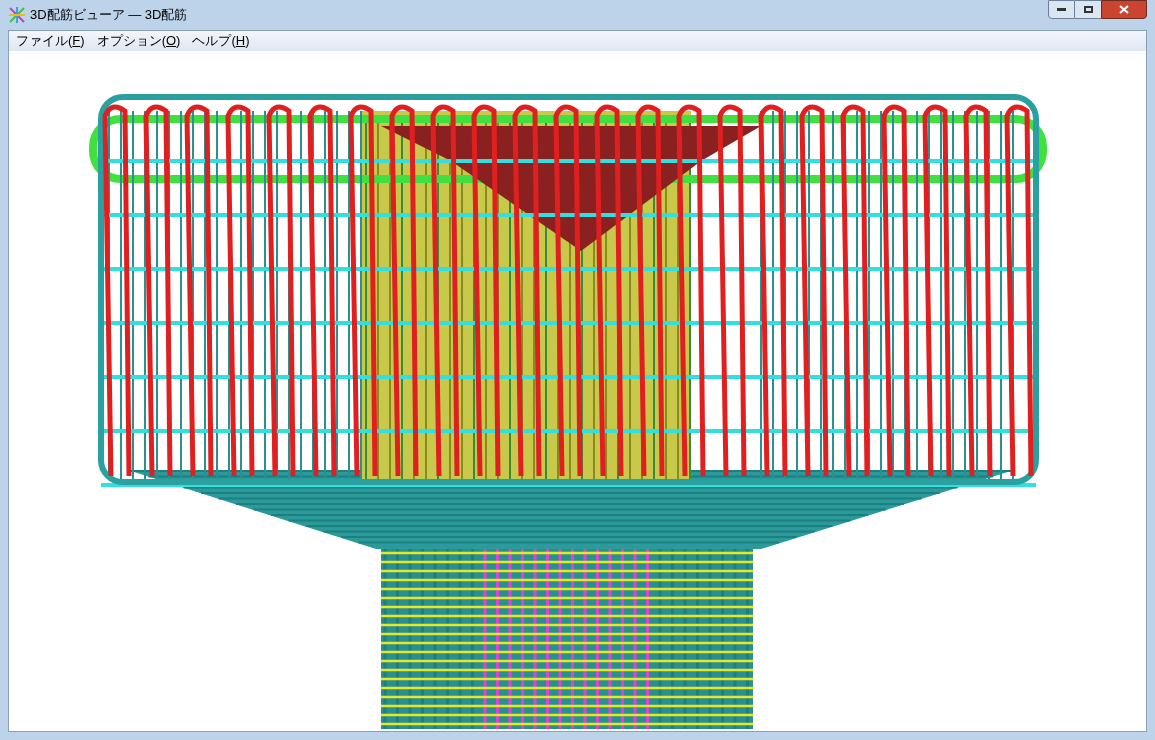 The height and width of the screenshot is (740, 1155). What do you see at coordinates (17, 15) in the screenshot?
I see `app-logo-icon` at bounding box center [17, 15].